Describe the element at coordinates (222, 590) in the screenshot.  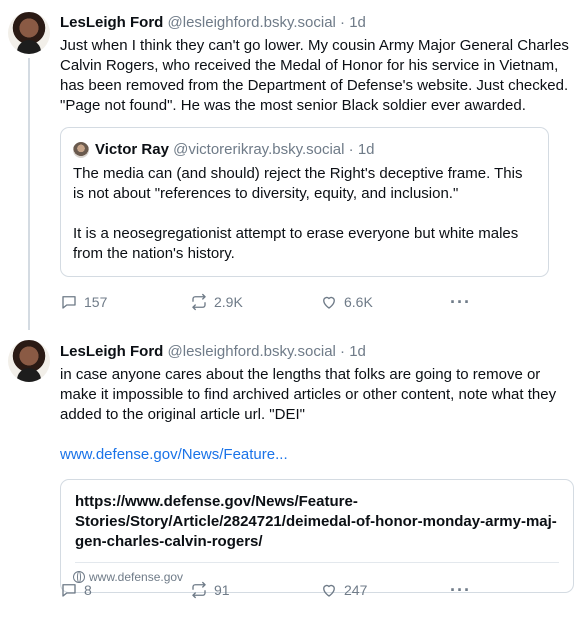
I see `repost-count: 91` at that location.